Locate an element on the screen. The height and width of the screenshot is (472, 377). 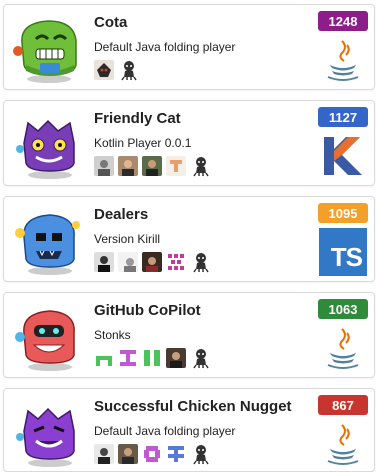
score-badge: 1063 is located at coordinates (343, 309).